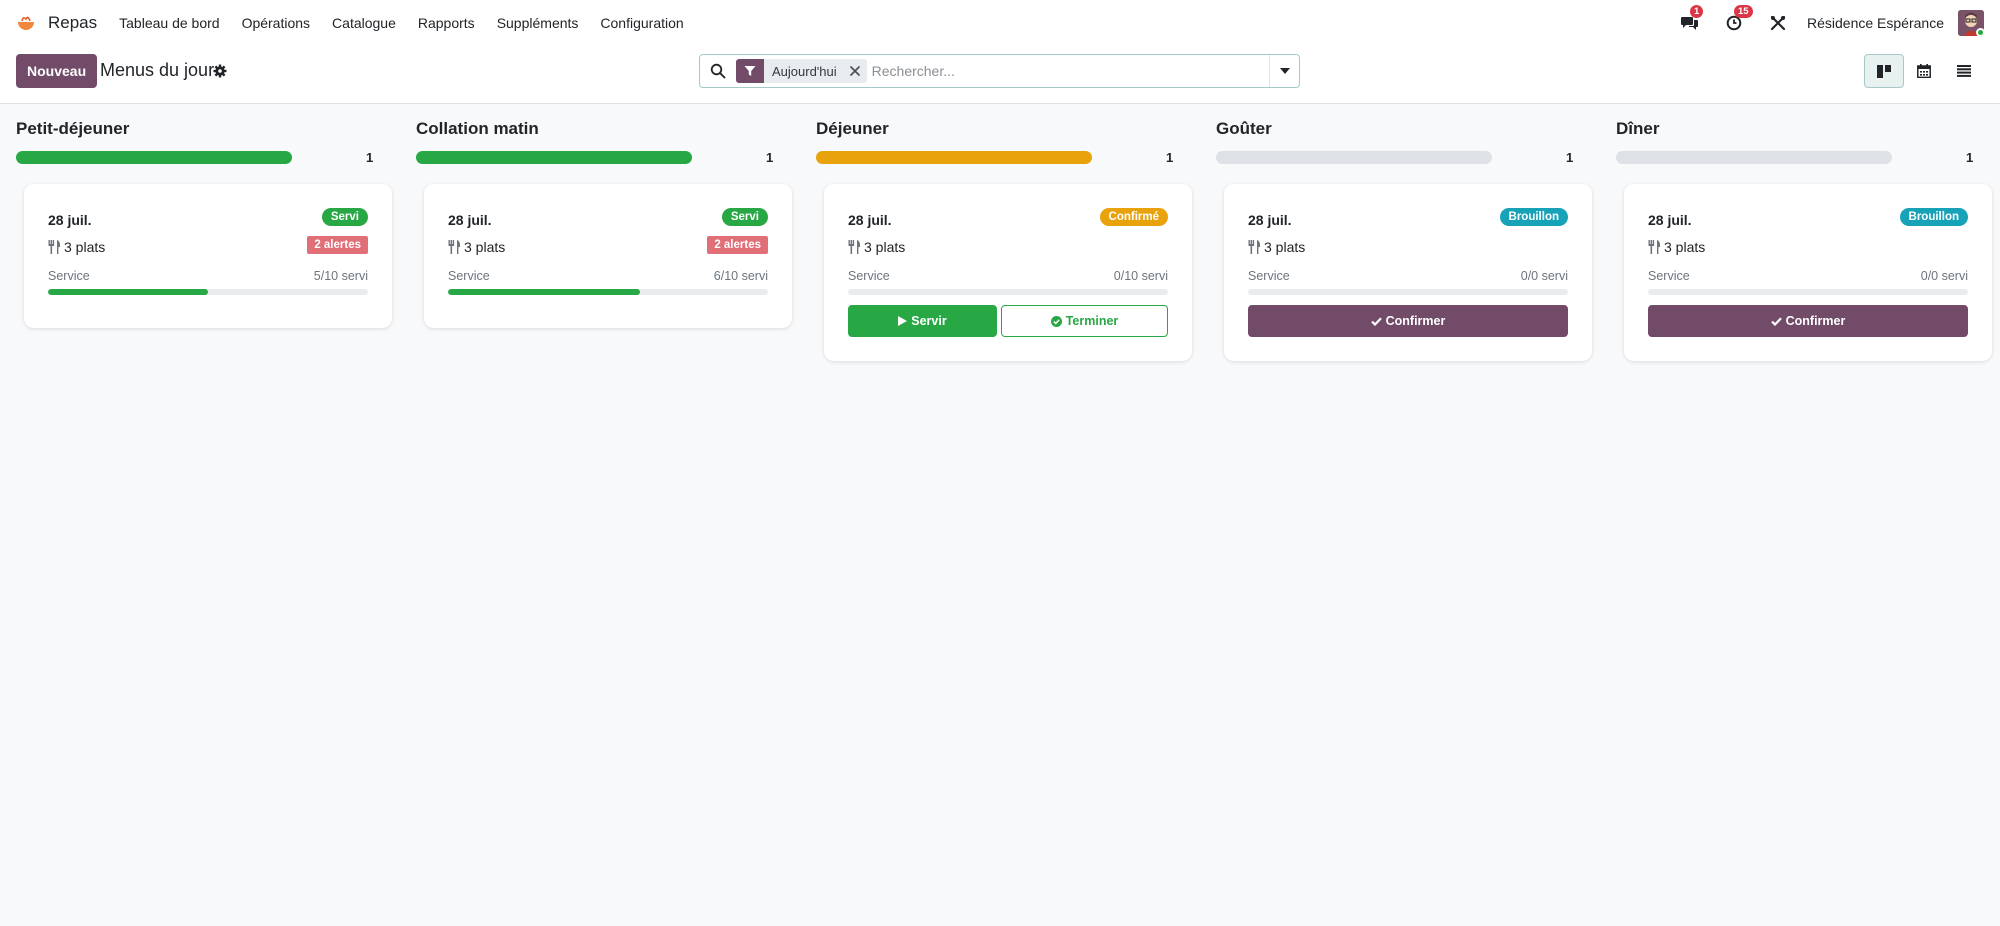  I want to click on action-label: Terminer, so click(1092, 321).